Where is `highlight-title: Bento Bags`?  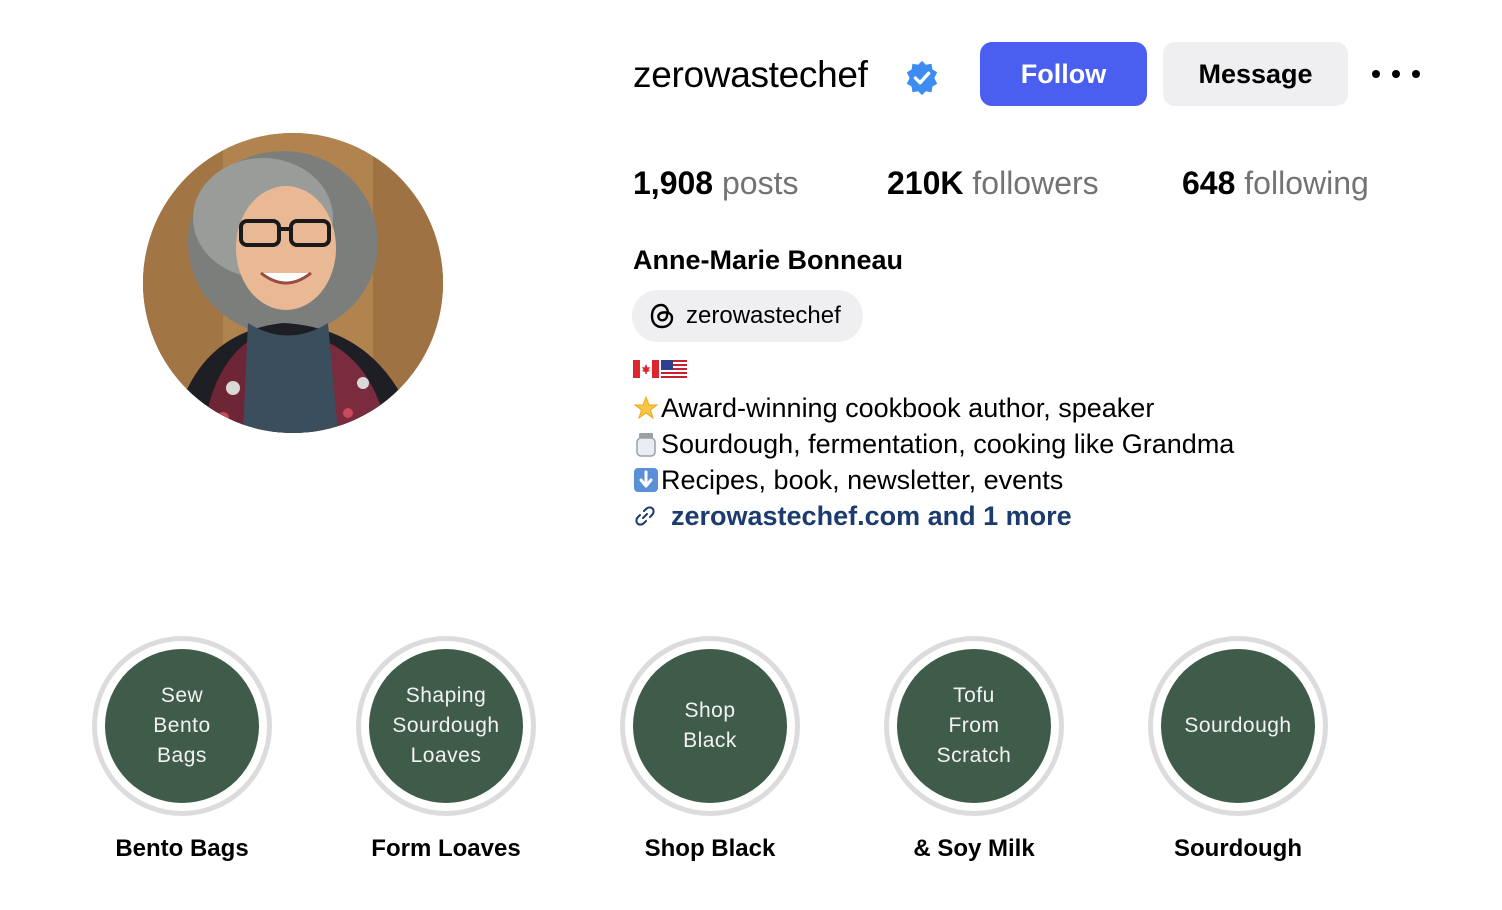
highlight-title: Bento Bags is located at coordinates (182, 848).